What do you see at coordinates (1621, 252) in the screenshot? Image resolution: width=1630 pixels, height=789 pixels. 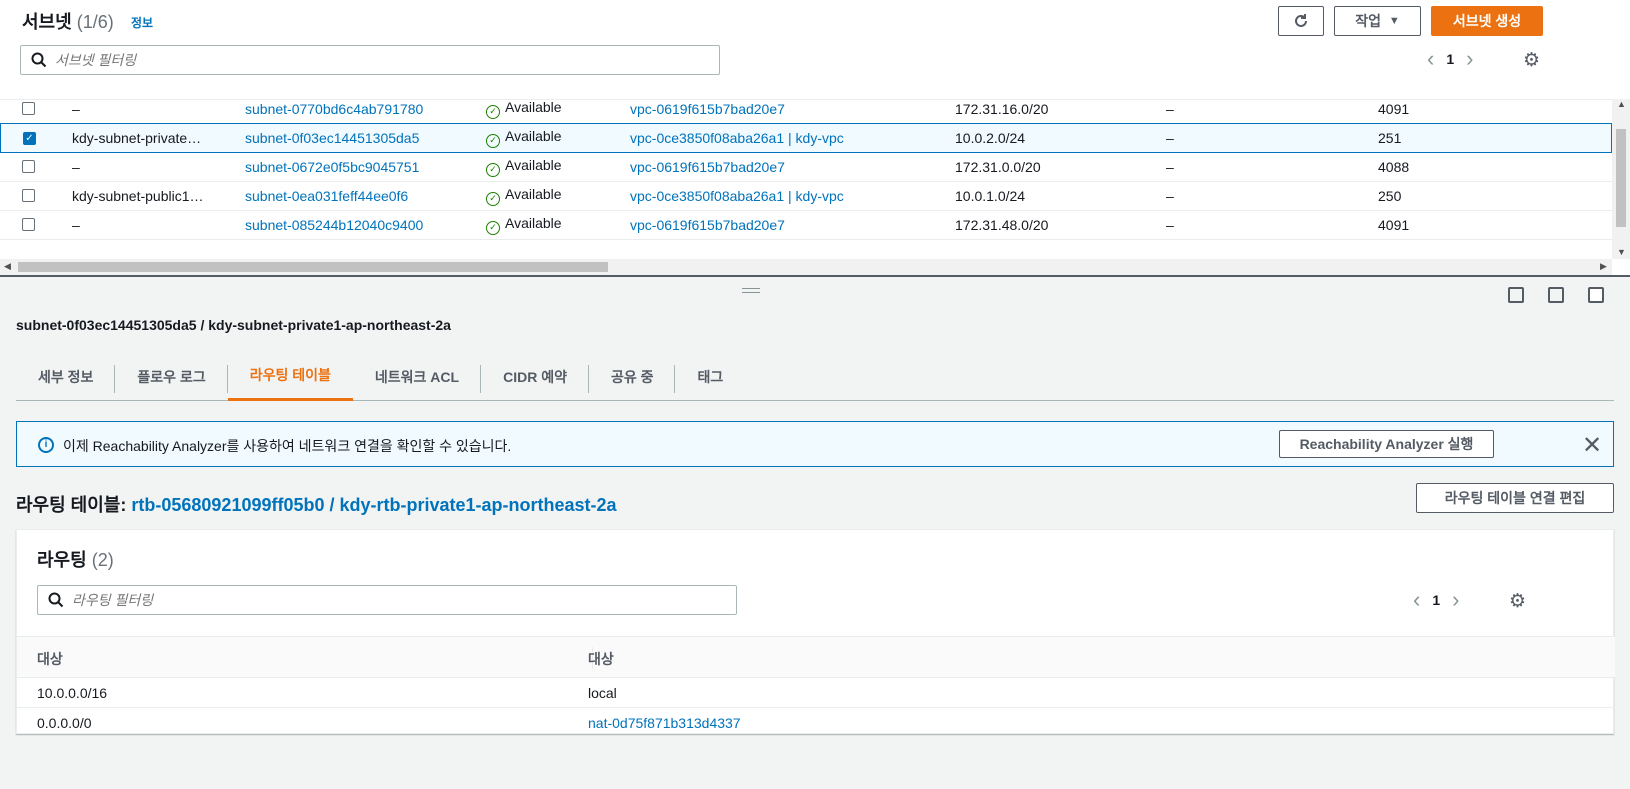 I see `scroll-down-icon: ▼` at bounding box center [1621, 252].